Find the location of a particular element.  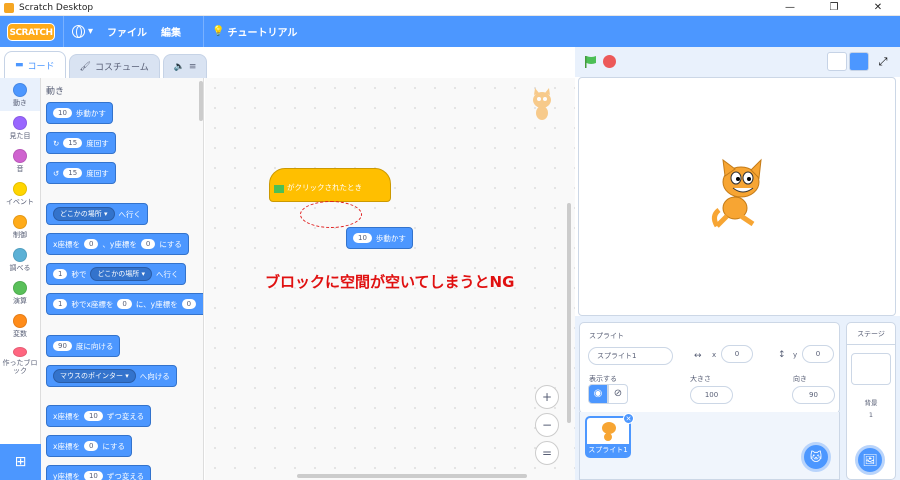

stage-thumbnail is located at coordinates (871, 369).